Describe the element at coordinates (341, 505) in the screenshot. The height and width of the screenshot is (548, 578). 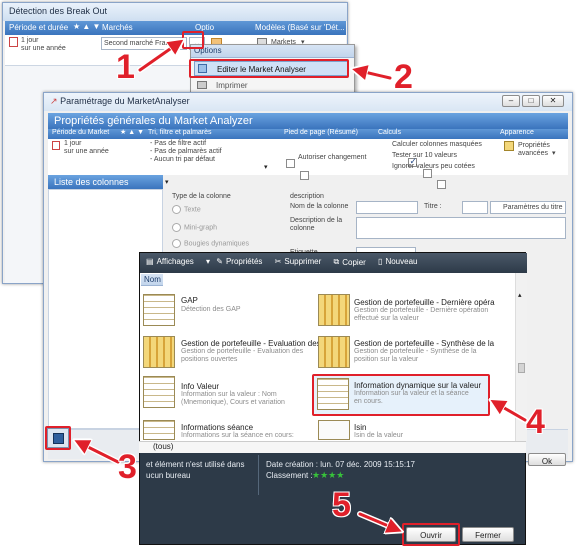
I see `annotation-number-5: 5` at that location.